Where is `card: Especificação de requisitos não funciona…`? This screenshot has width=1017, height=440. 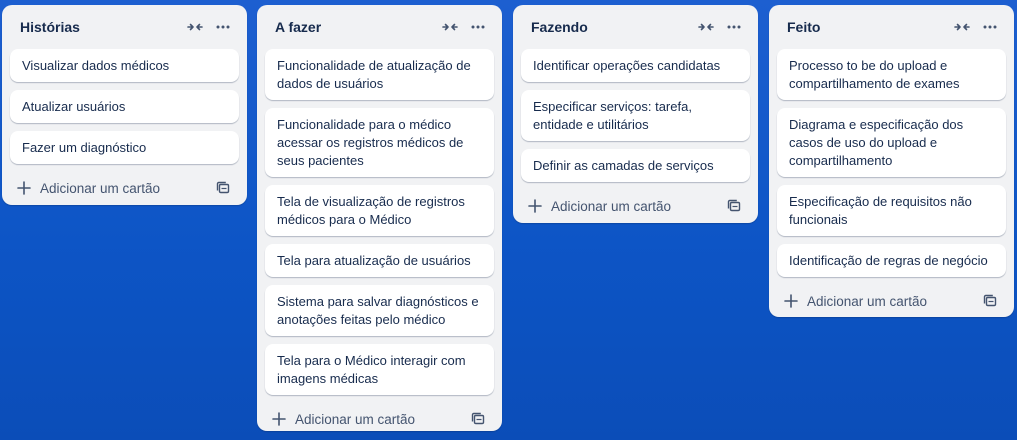 card: Especificação de requisitos não funciona… is located at coordinates (891, 210).